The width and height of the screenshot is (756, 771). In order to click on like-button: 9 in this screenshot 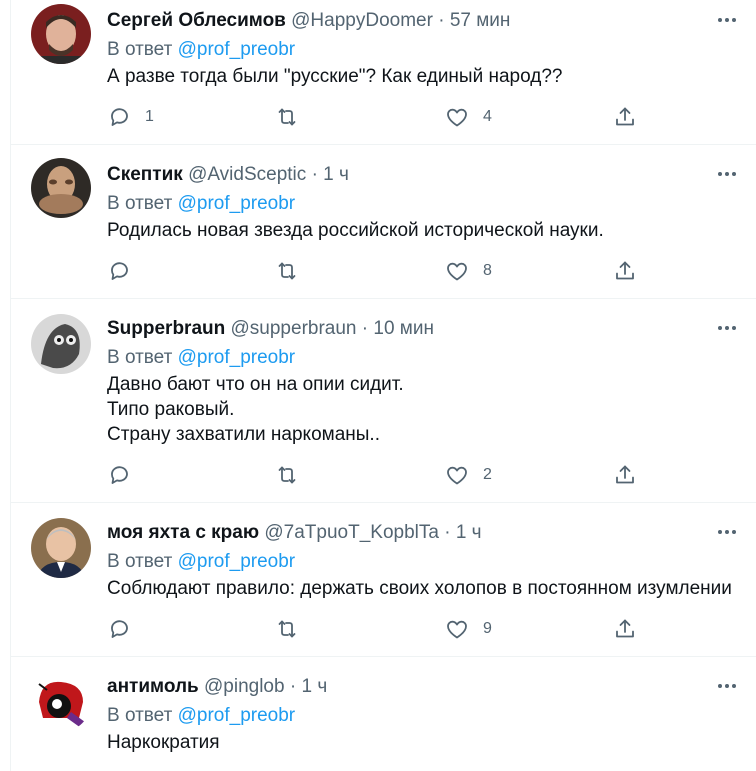, I will do `click(468, 629)`.